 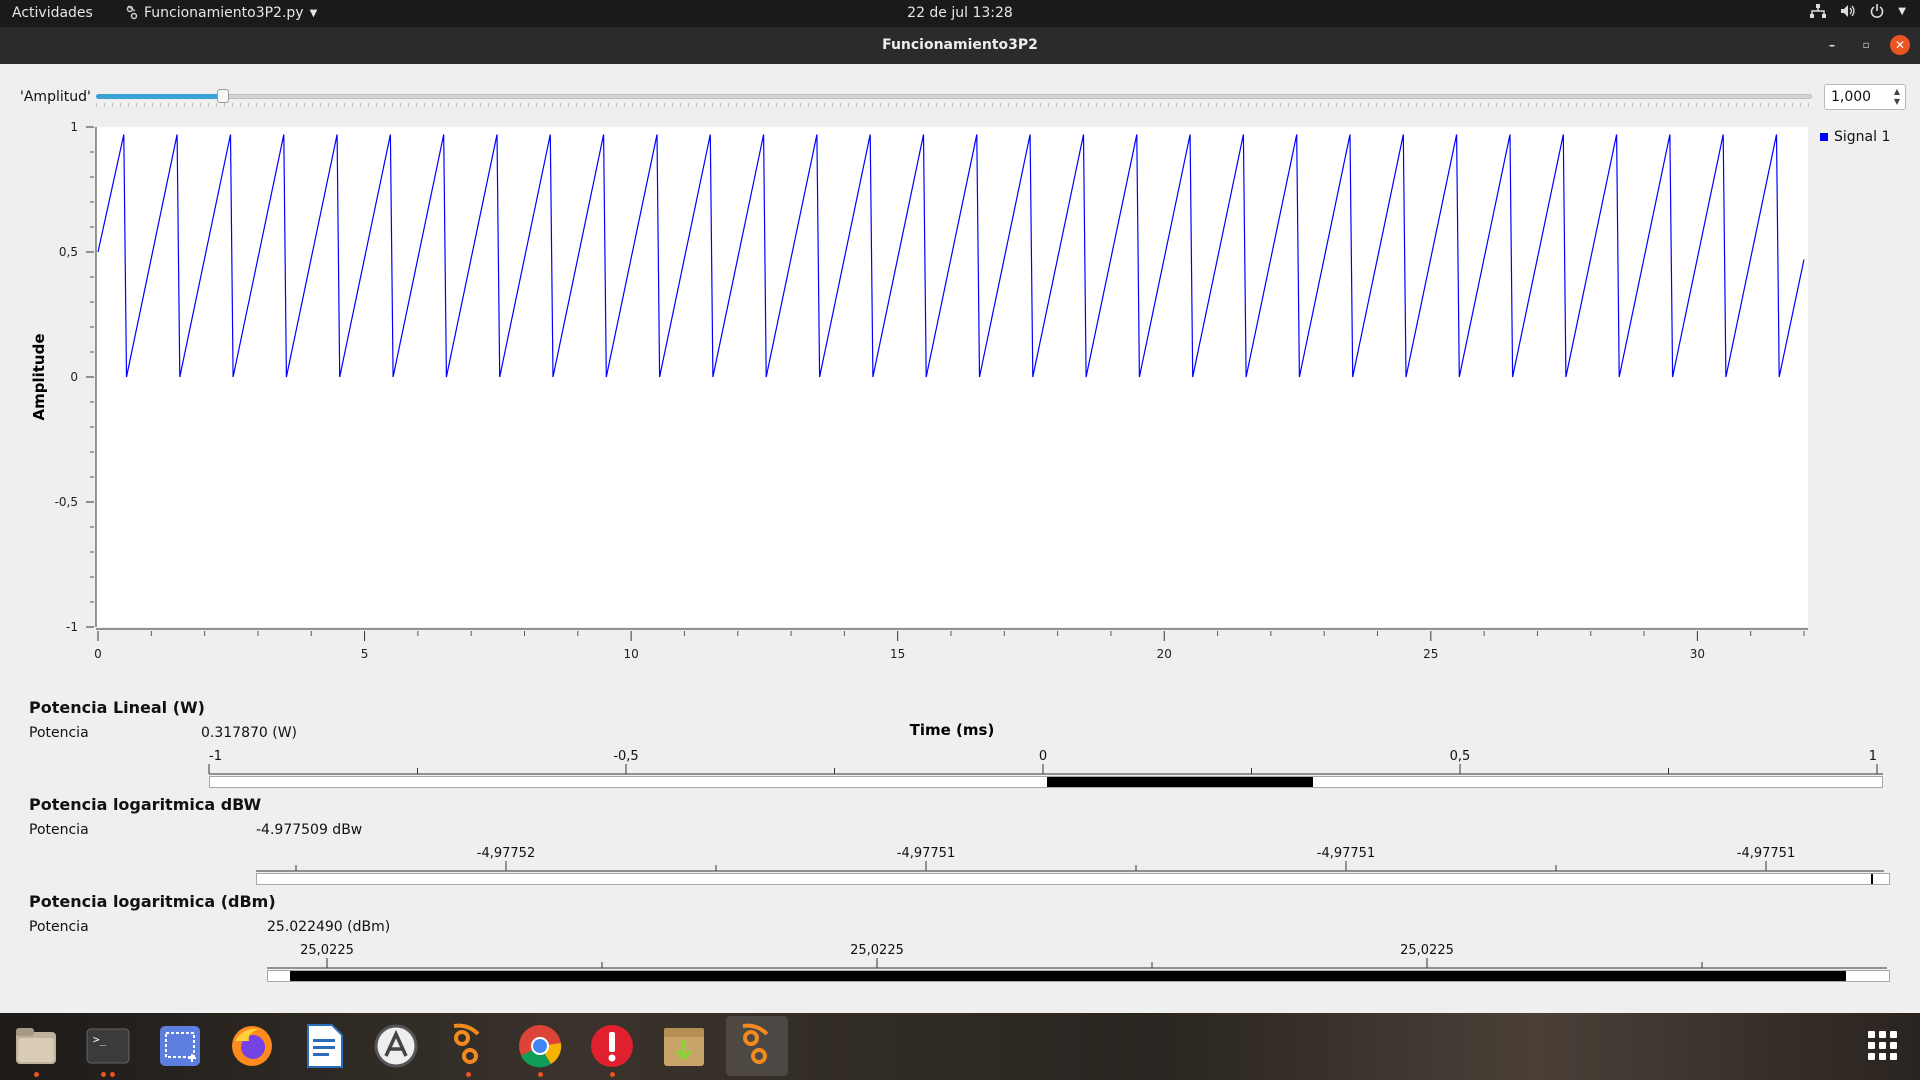 I want to click on y-tick-label: -0,5, so click(x=66, y=502).